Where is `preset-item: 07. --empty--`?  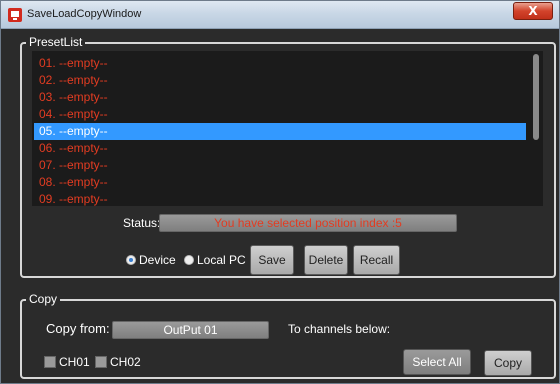 preset-item: 07. --empty-- is located at coordinates (280, 165).